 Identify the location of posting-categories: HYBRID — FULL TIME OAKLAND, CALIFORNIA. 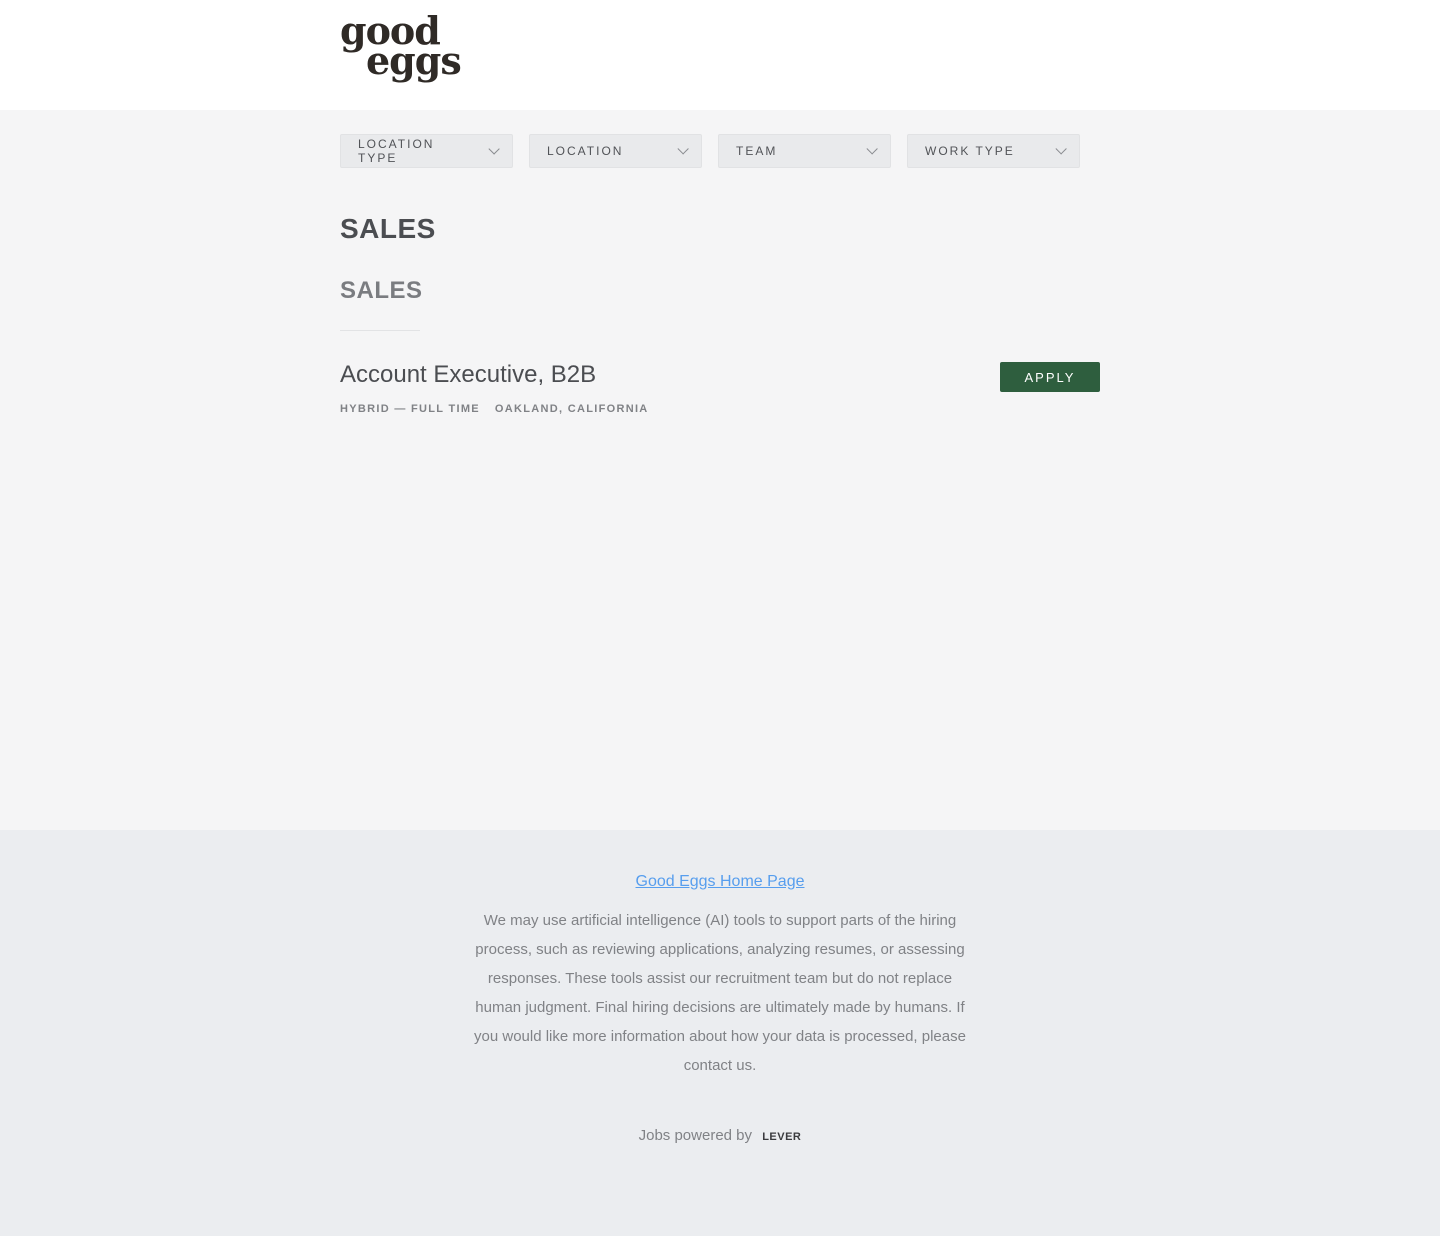
(494, 409).